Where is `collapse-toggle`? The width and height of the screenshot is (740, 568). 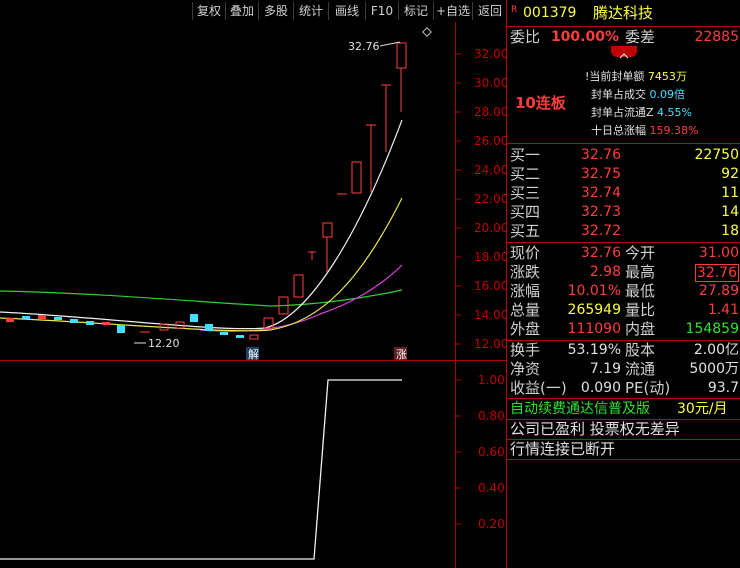 collapse-toggle is located at coordinates (624, 52).